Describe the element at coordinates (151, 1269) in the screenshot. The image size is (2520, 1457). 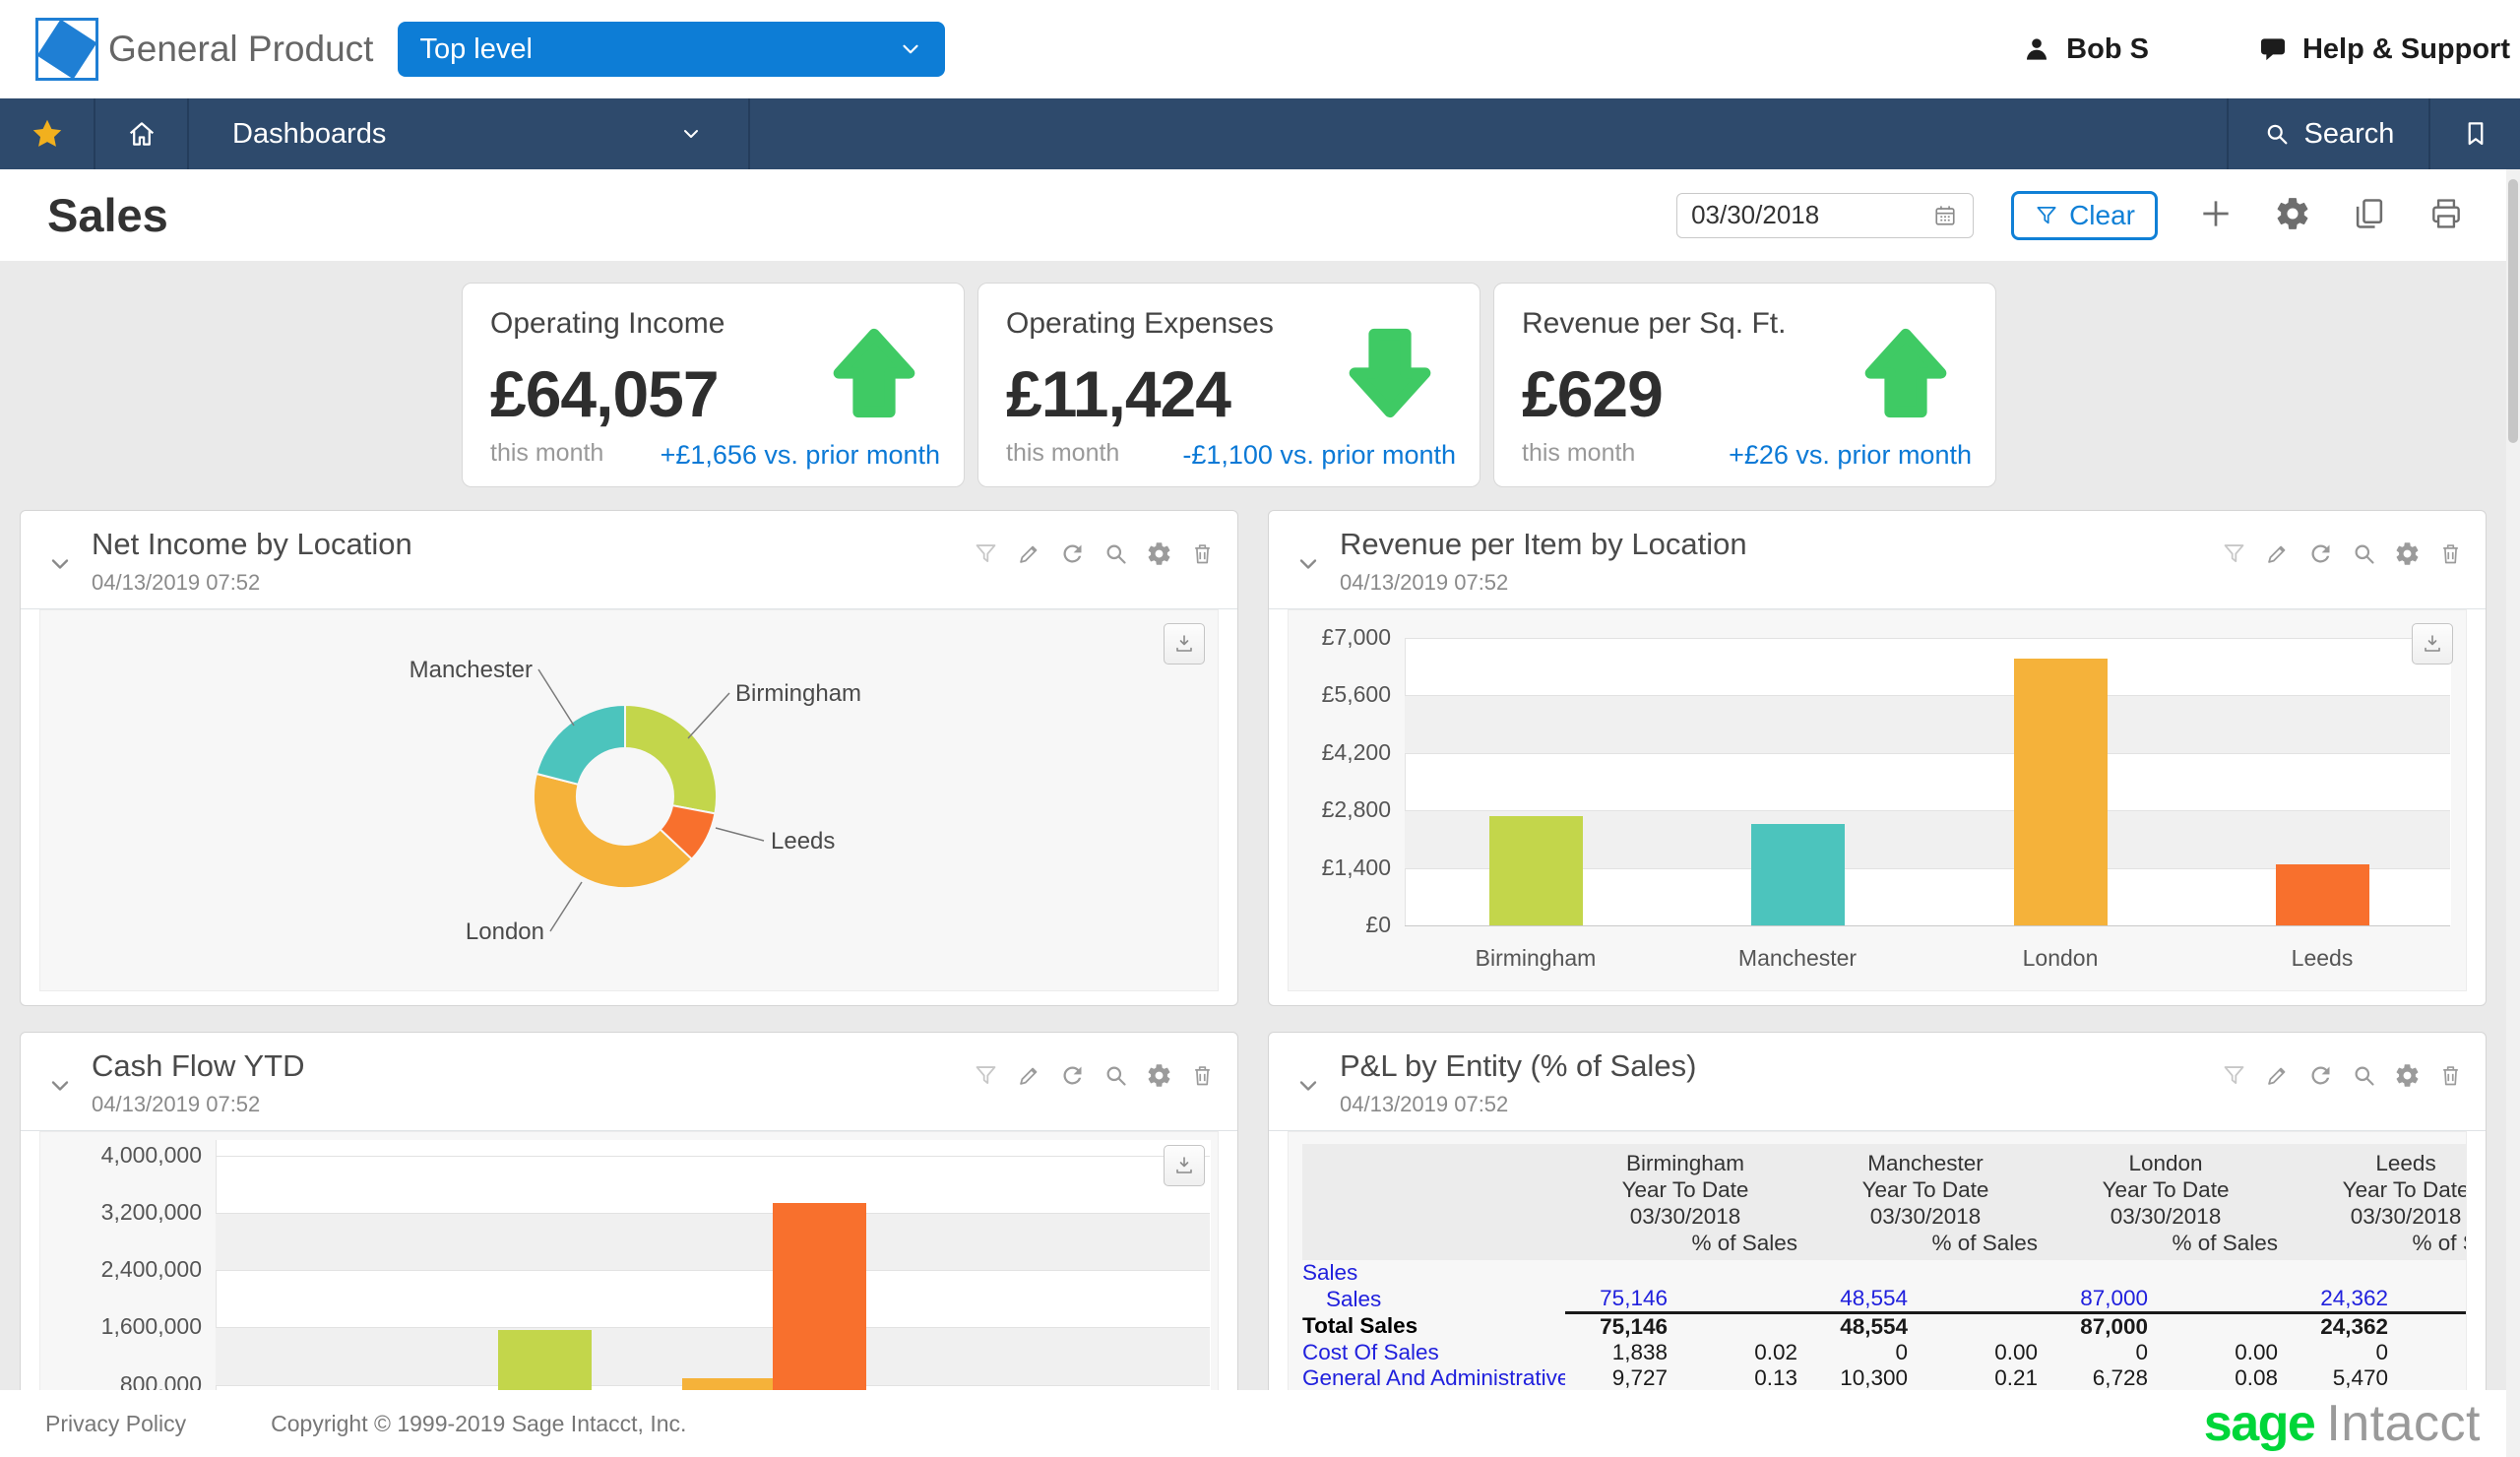
I see `y-axis-tick: 2,400,000` at that location.